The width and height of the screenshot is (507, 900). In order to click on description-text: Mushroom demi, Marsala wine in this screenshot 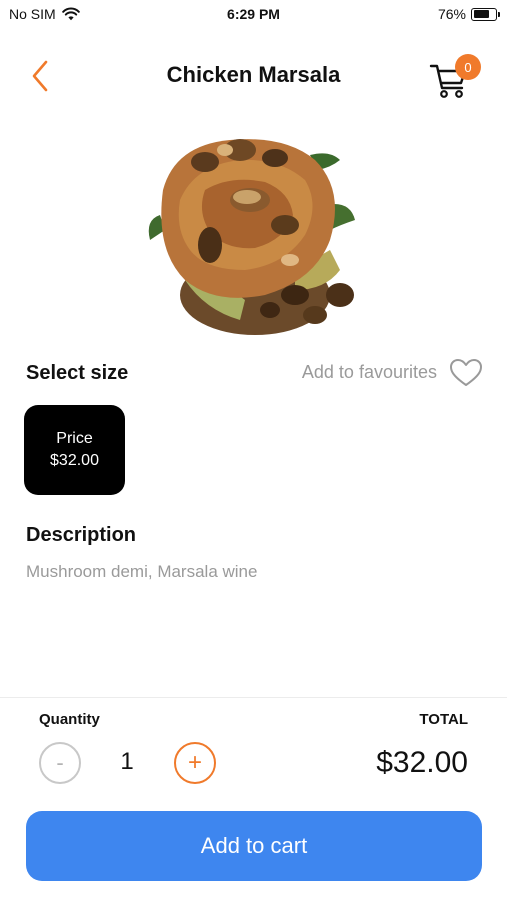, I will do `click(142, 571)`.